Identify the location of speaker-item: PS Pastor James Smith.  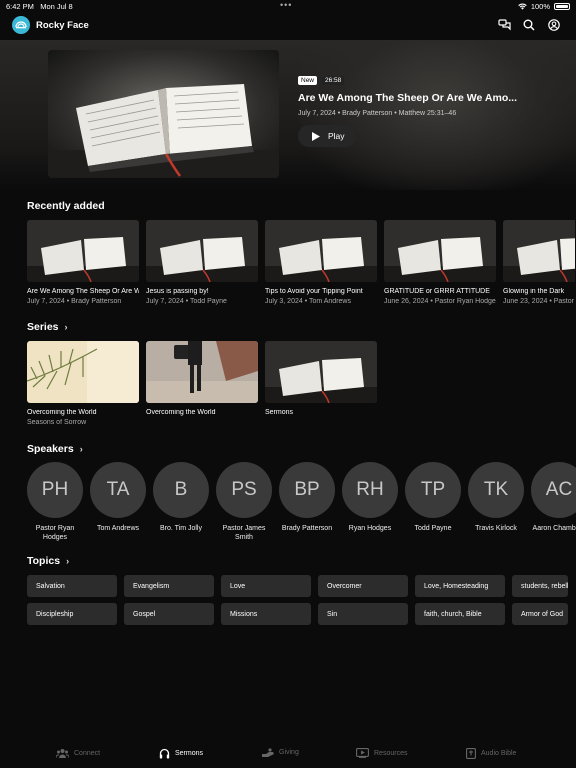
(244, 502).